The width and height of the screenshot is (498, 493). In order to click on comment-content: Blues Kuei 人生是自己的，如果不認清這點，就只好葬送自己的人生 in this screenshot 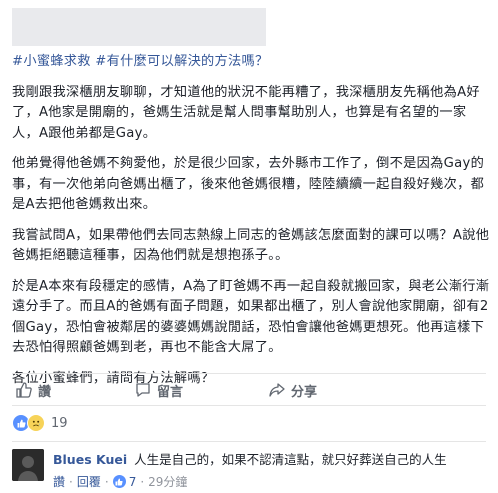, I will do `click(268, 460)`.